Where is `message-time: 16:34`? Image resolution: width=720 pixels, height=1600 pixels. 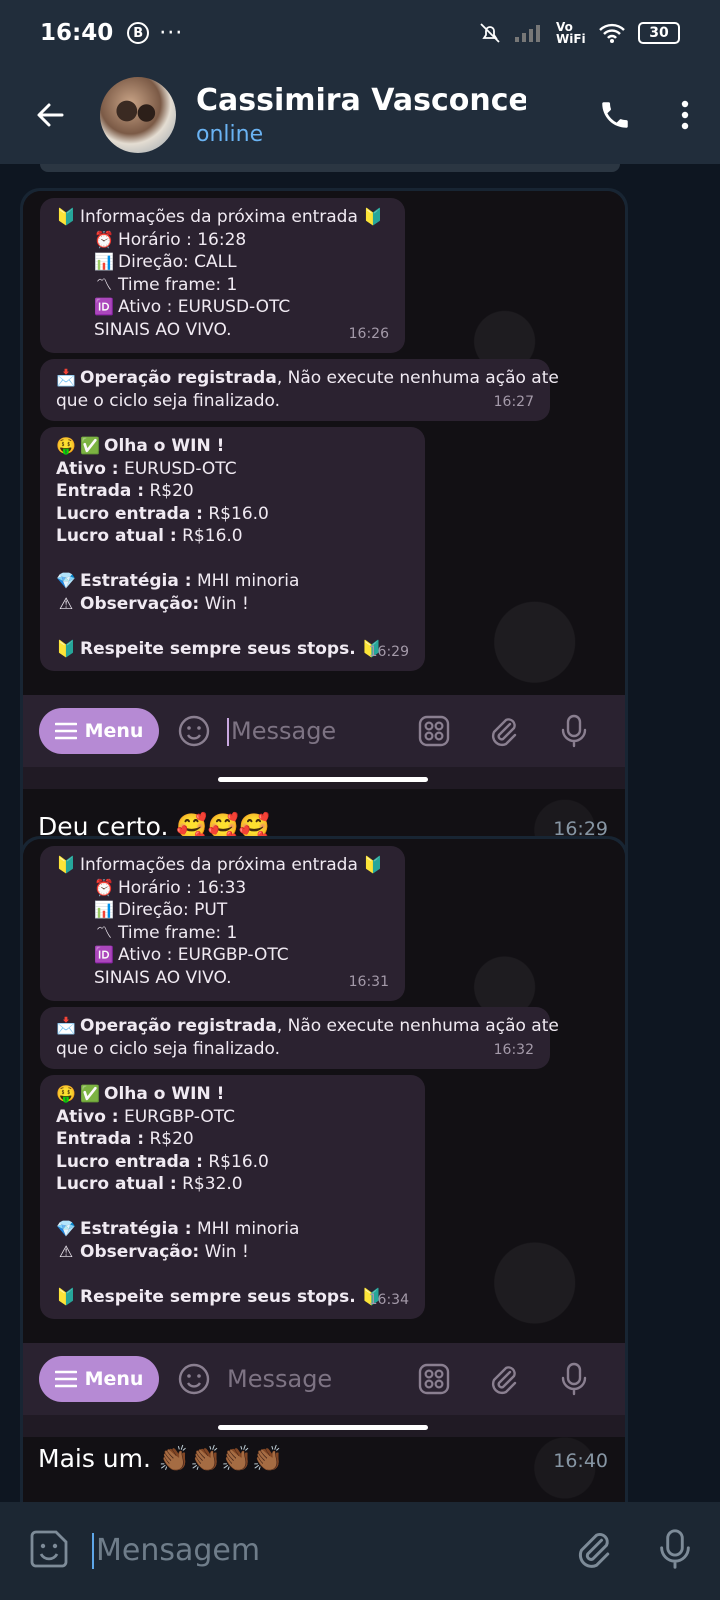 message-time: 16:34 is located at coordinates (388, 1299).